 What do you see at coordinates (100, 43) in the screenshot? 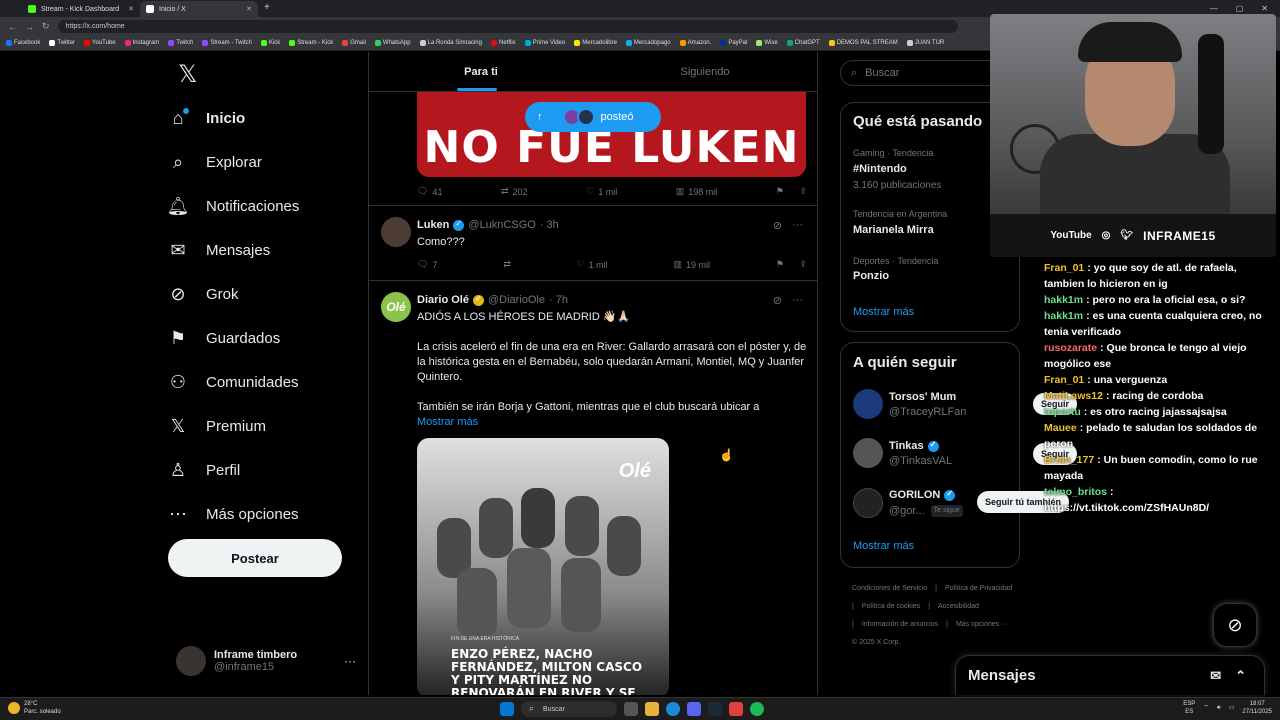
I see `bookmark-item: YouTube` at bounding box center [100, 43].